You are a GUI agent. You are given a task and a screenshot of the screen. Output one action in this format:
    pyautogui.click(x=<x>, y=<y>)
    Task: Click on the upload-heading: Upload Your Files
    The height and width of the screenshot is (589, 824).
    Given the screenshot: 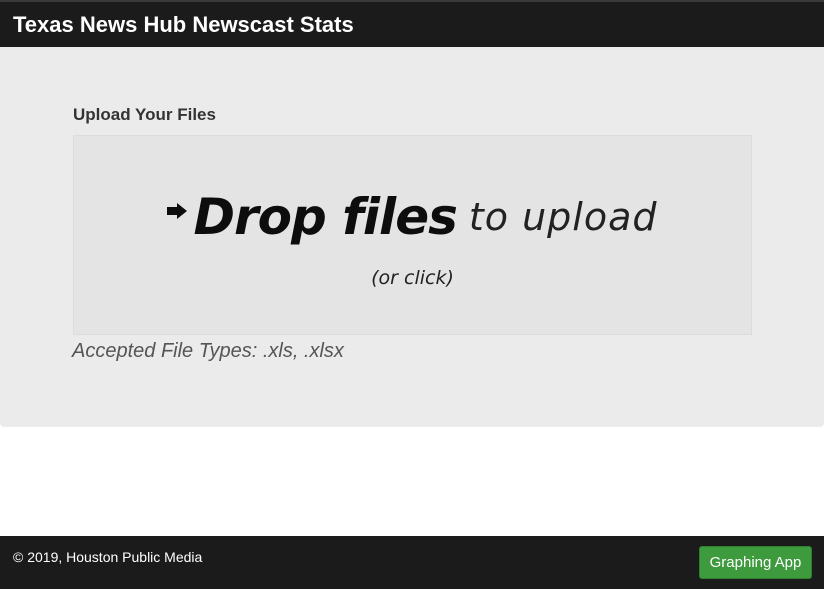 What is the action you would take?
    pyautogui.click(x=144, y=114)
    